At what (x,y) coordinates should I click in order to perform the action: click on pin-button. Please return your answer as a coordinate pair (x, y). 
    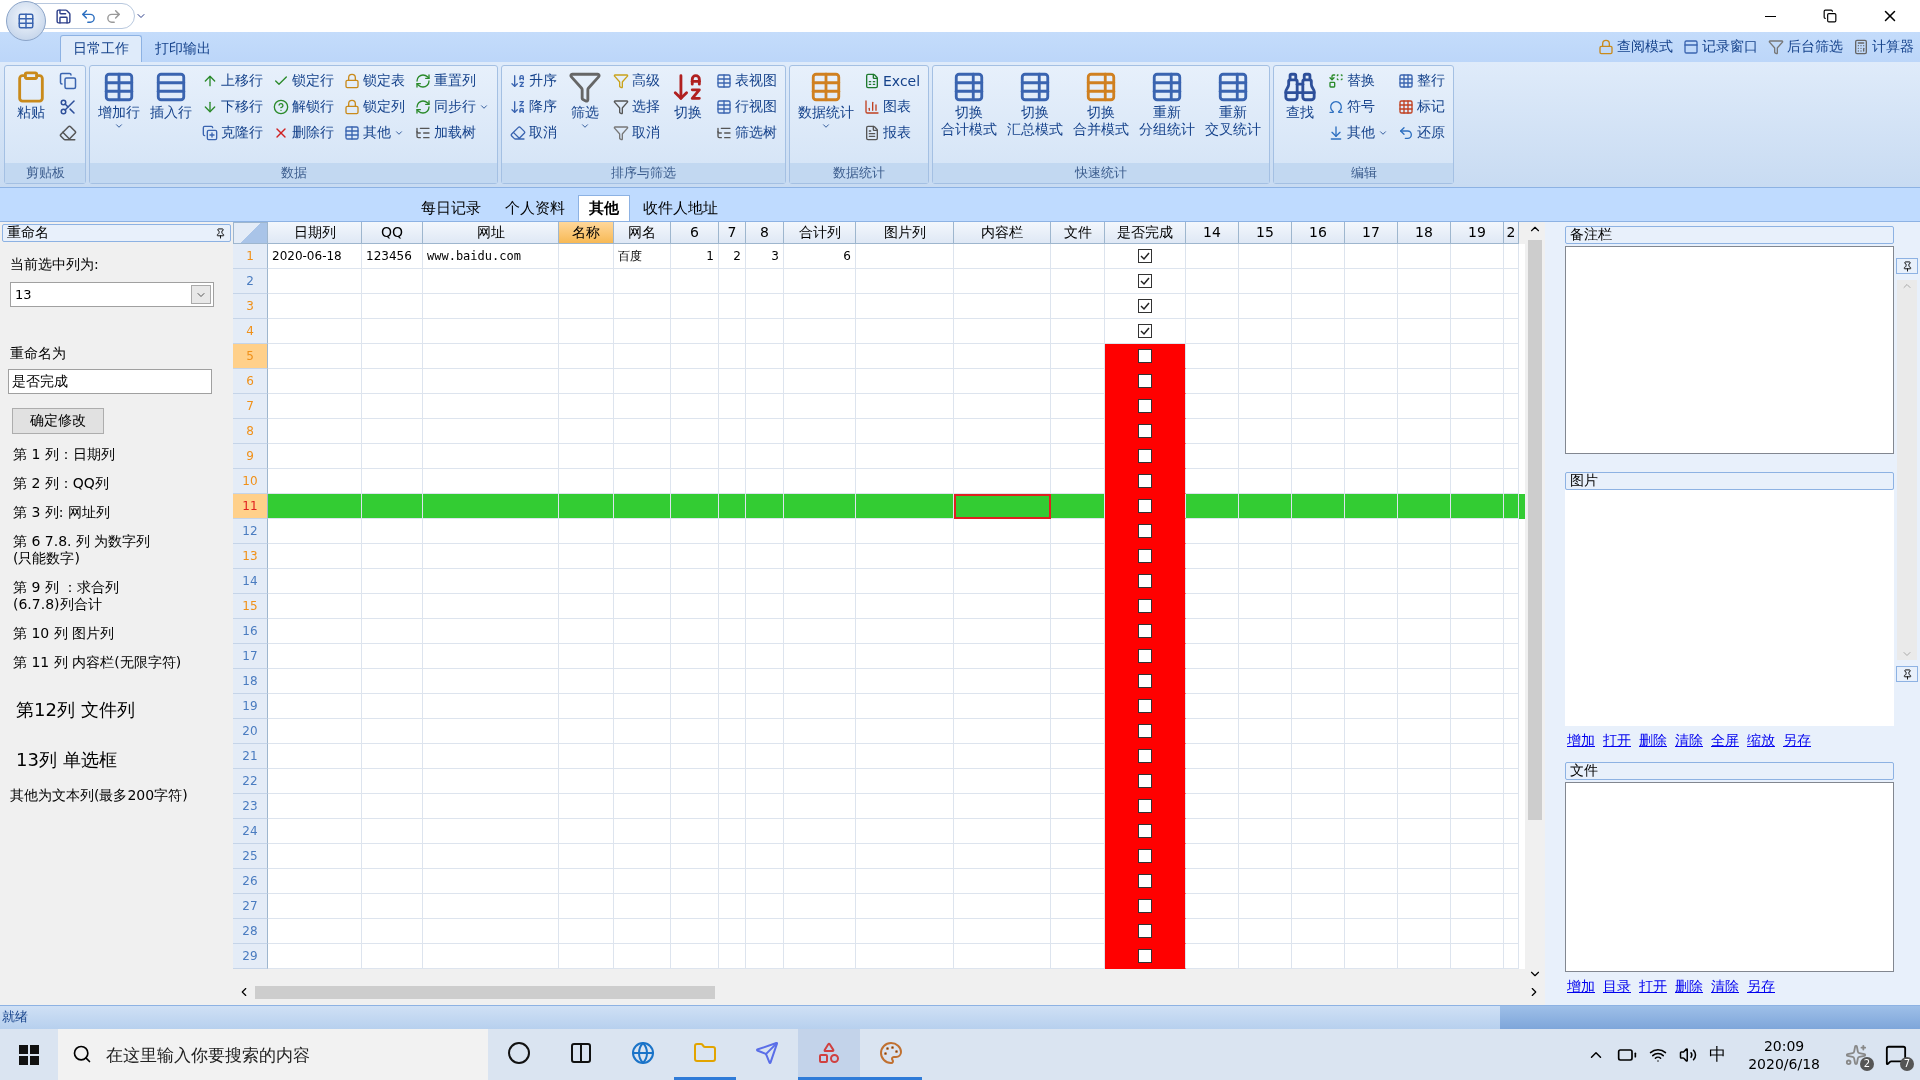
    Looking at the image, I should click on (1907, 266).